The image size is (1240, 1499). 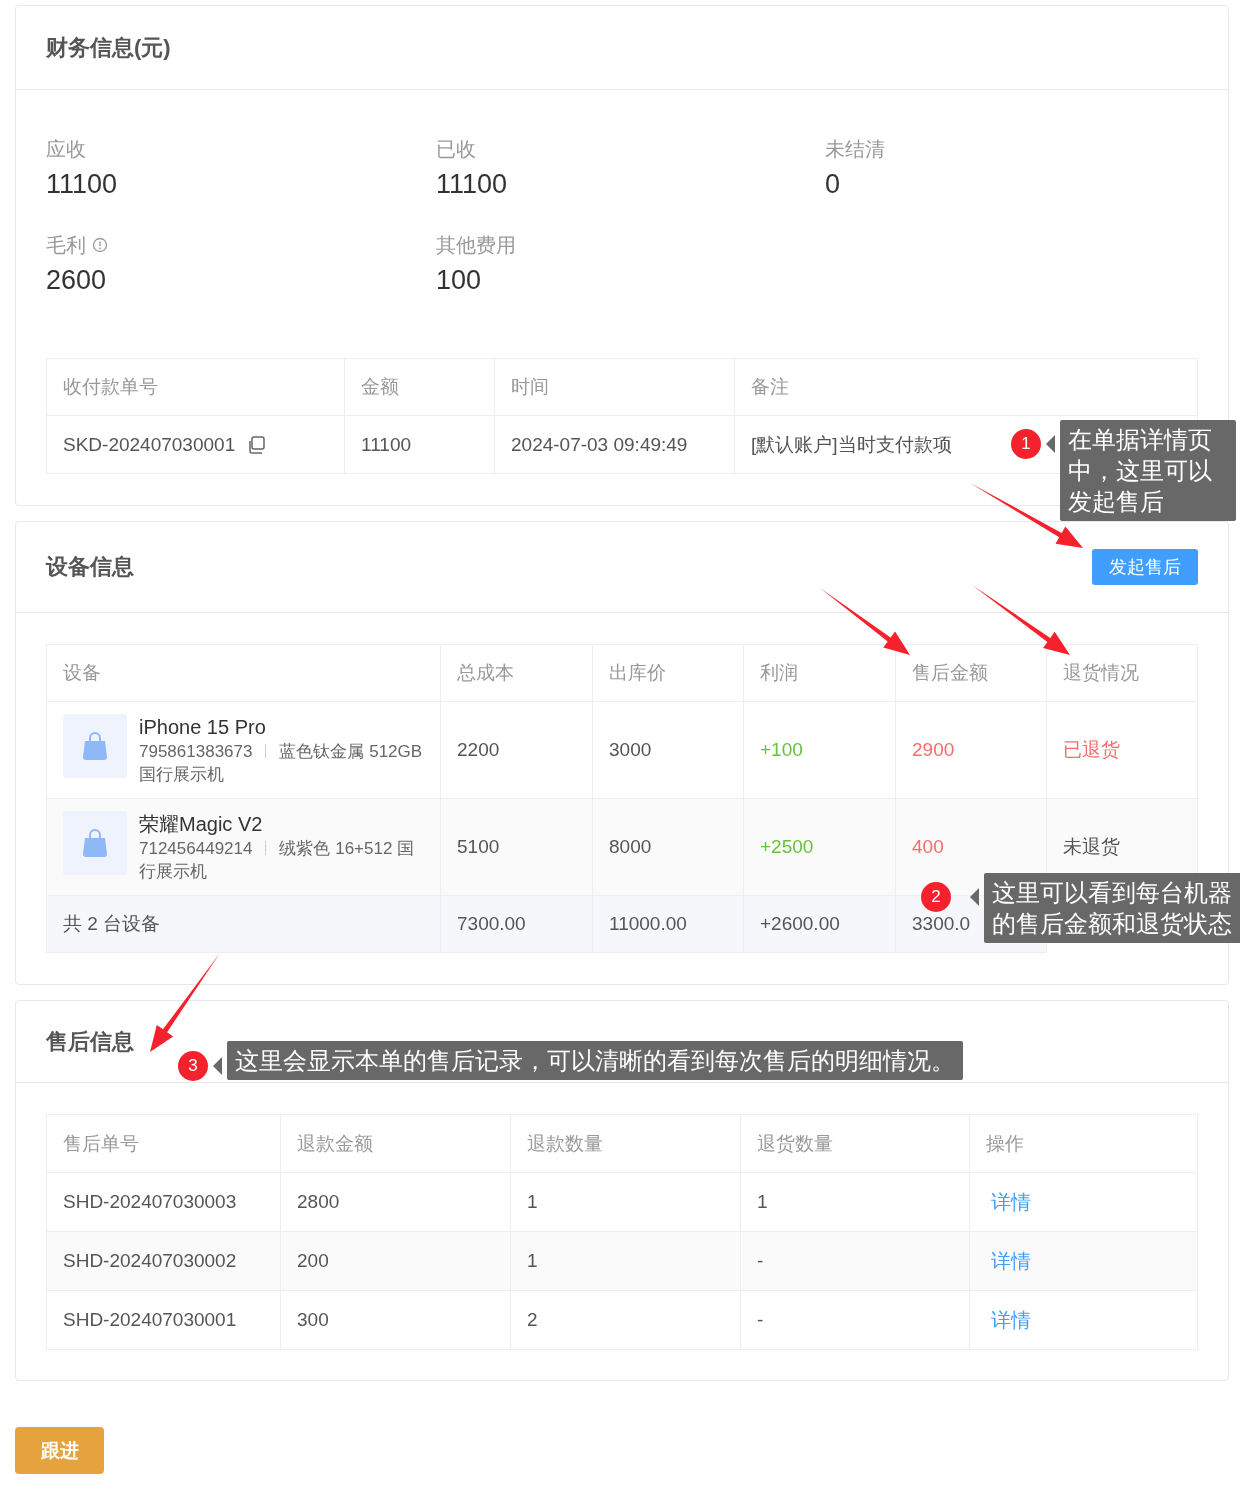 What do you see at coordinates (163, 1202) in the screenshot?
I see `table-cell: SHD-202407030003` at bounding box center [163, 1202].